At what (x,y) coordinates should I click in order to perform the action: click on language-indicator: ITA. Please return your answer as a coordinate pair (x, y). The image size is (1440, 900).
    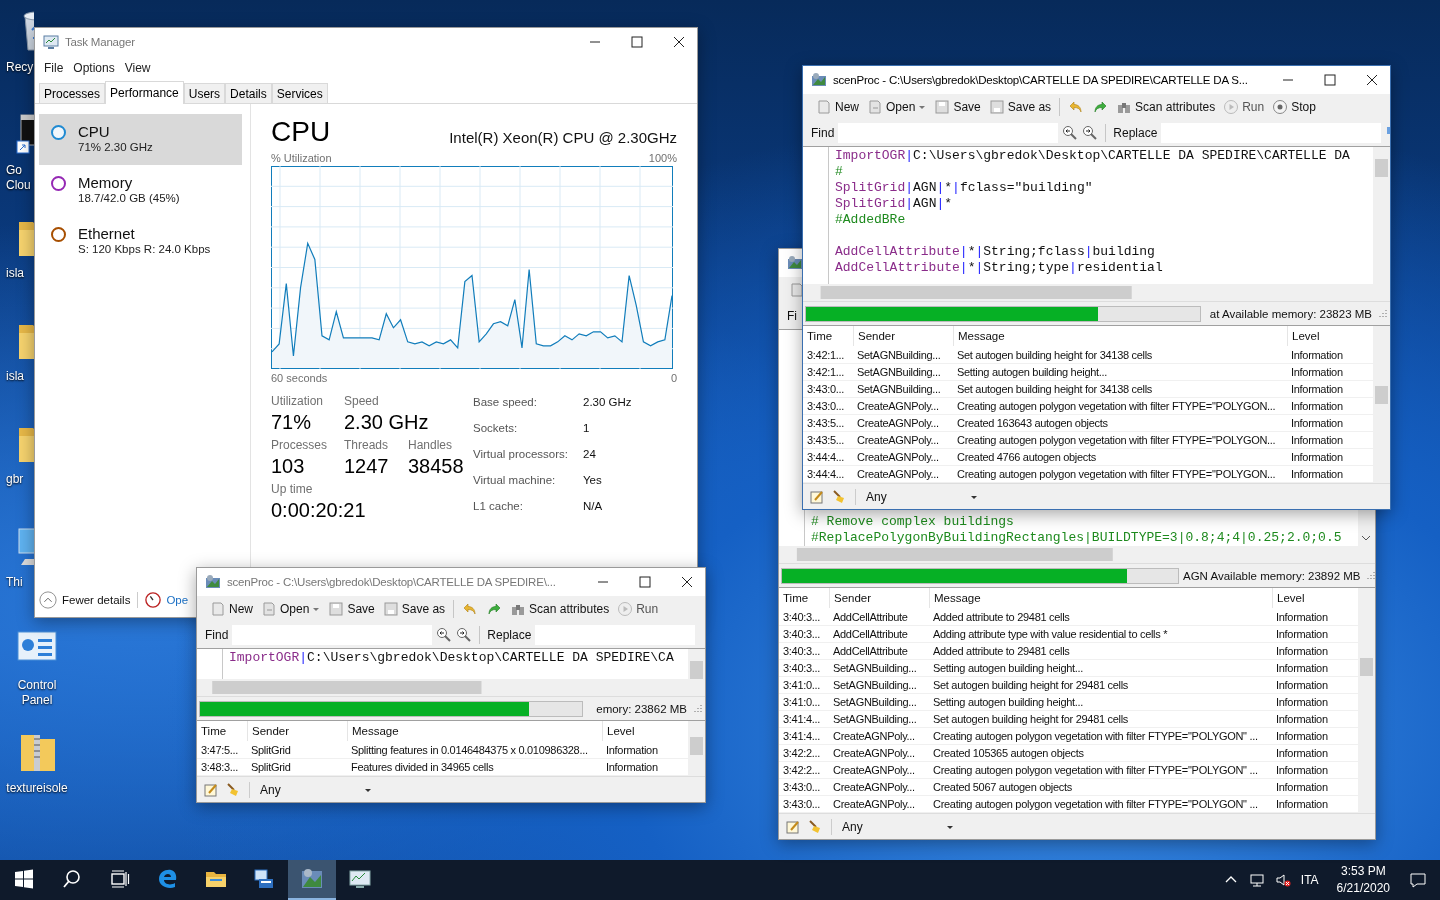
    Looking at the image, I should click on (1309, 880).